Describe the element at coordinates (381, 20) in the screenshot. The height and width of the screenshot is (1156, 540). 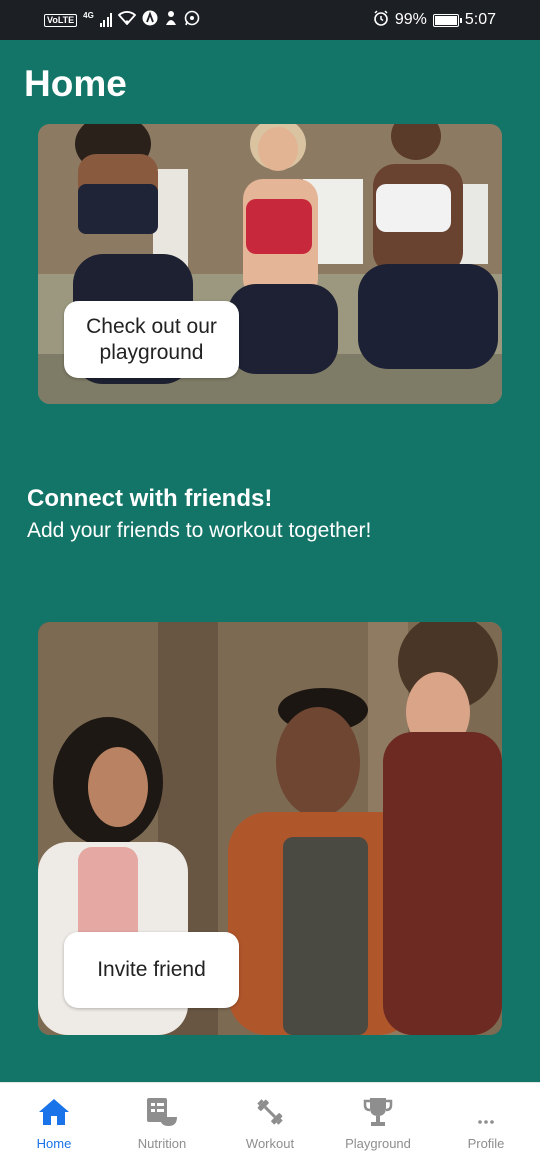
I see `alarm-icon` at that location.